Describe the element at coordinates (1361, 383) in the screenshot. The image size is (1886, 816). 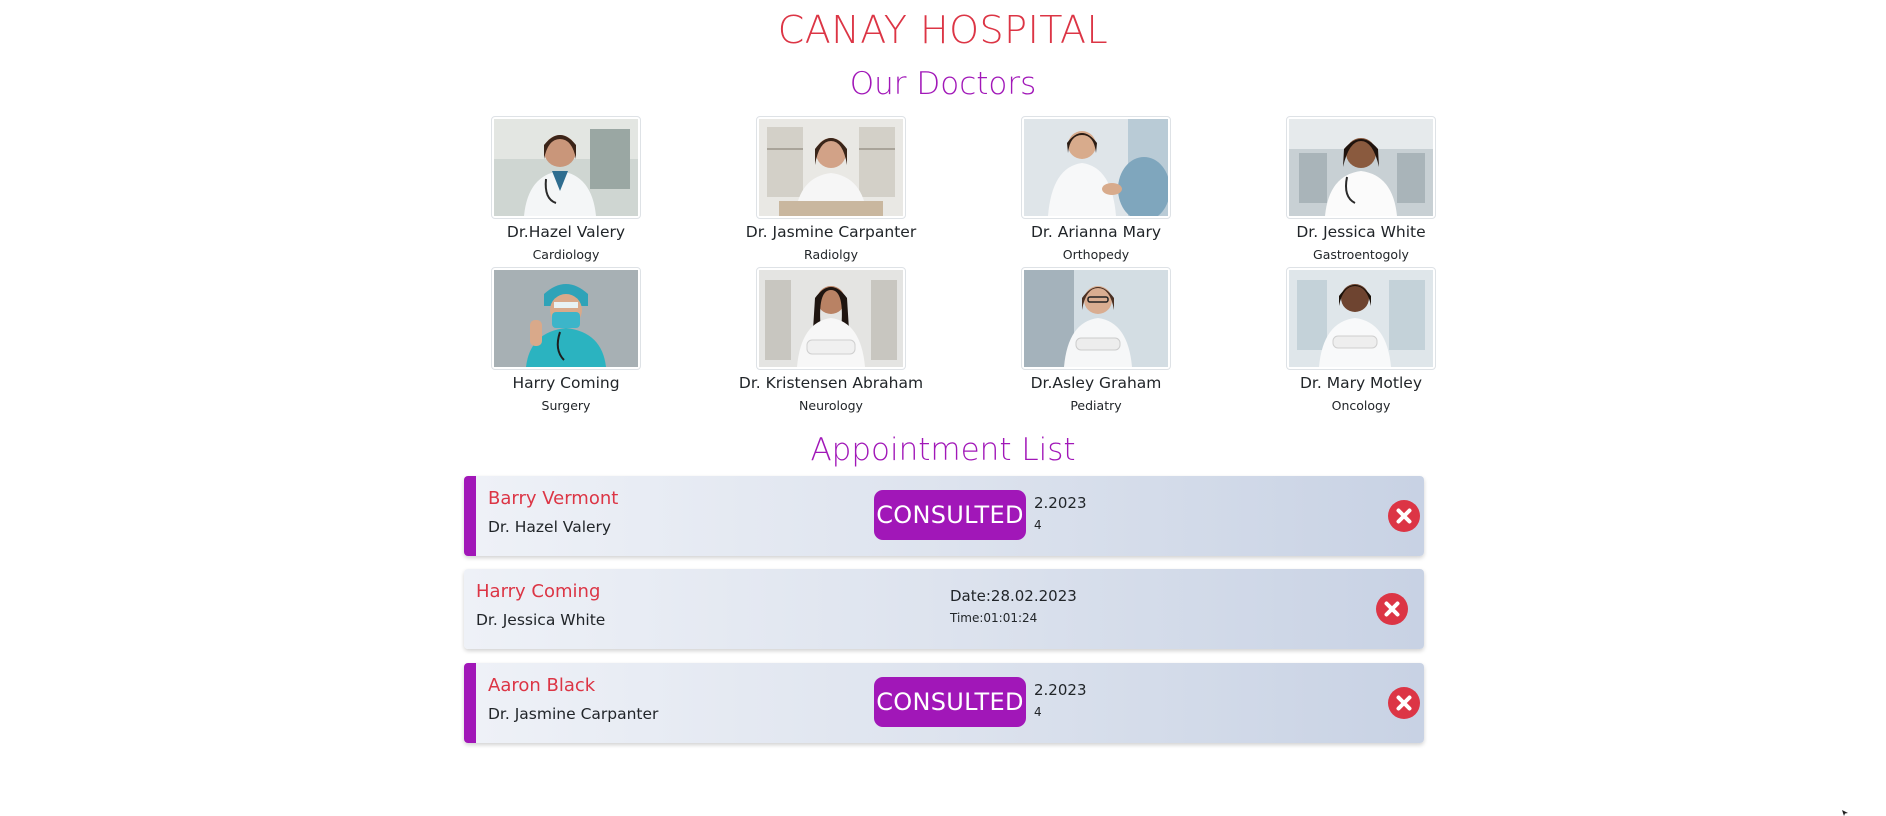
I see `doctor-name: Dr. Mary Motley` at that location.